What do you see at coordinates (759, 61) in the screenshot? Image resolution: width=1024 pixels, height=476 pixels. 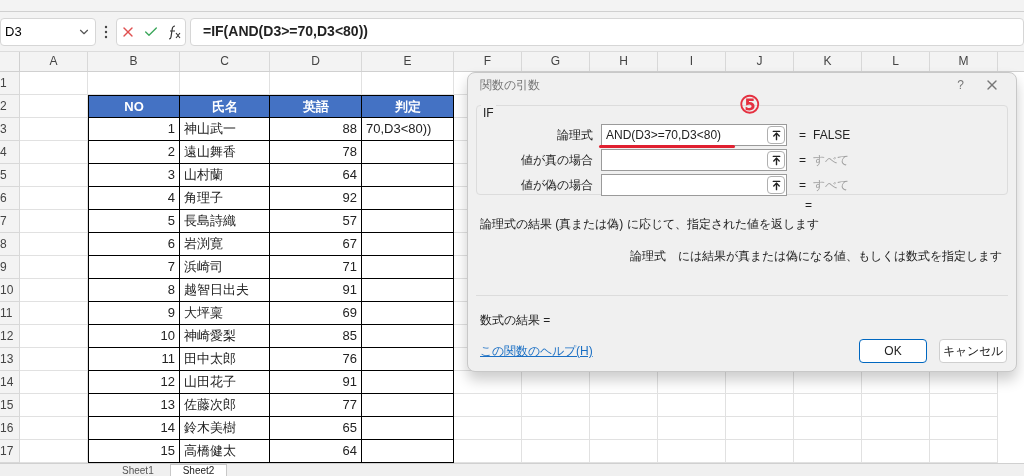 I see `column-label: J` at bounding box center [759, 61].